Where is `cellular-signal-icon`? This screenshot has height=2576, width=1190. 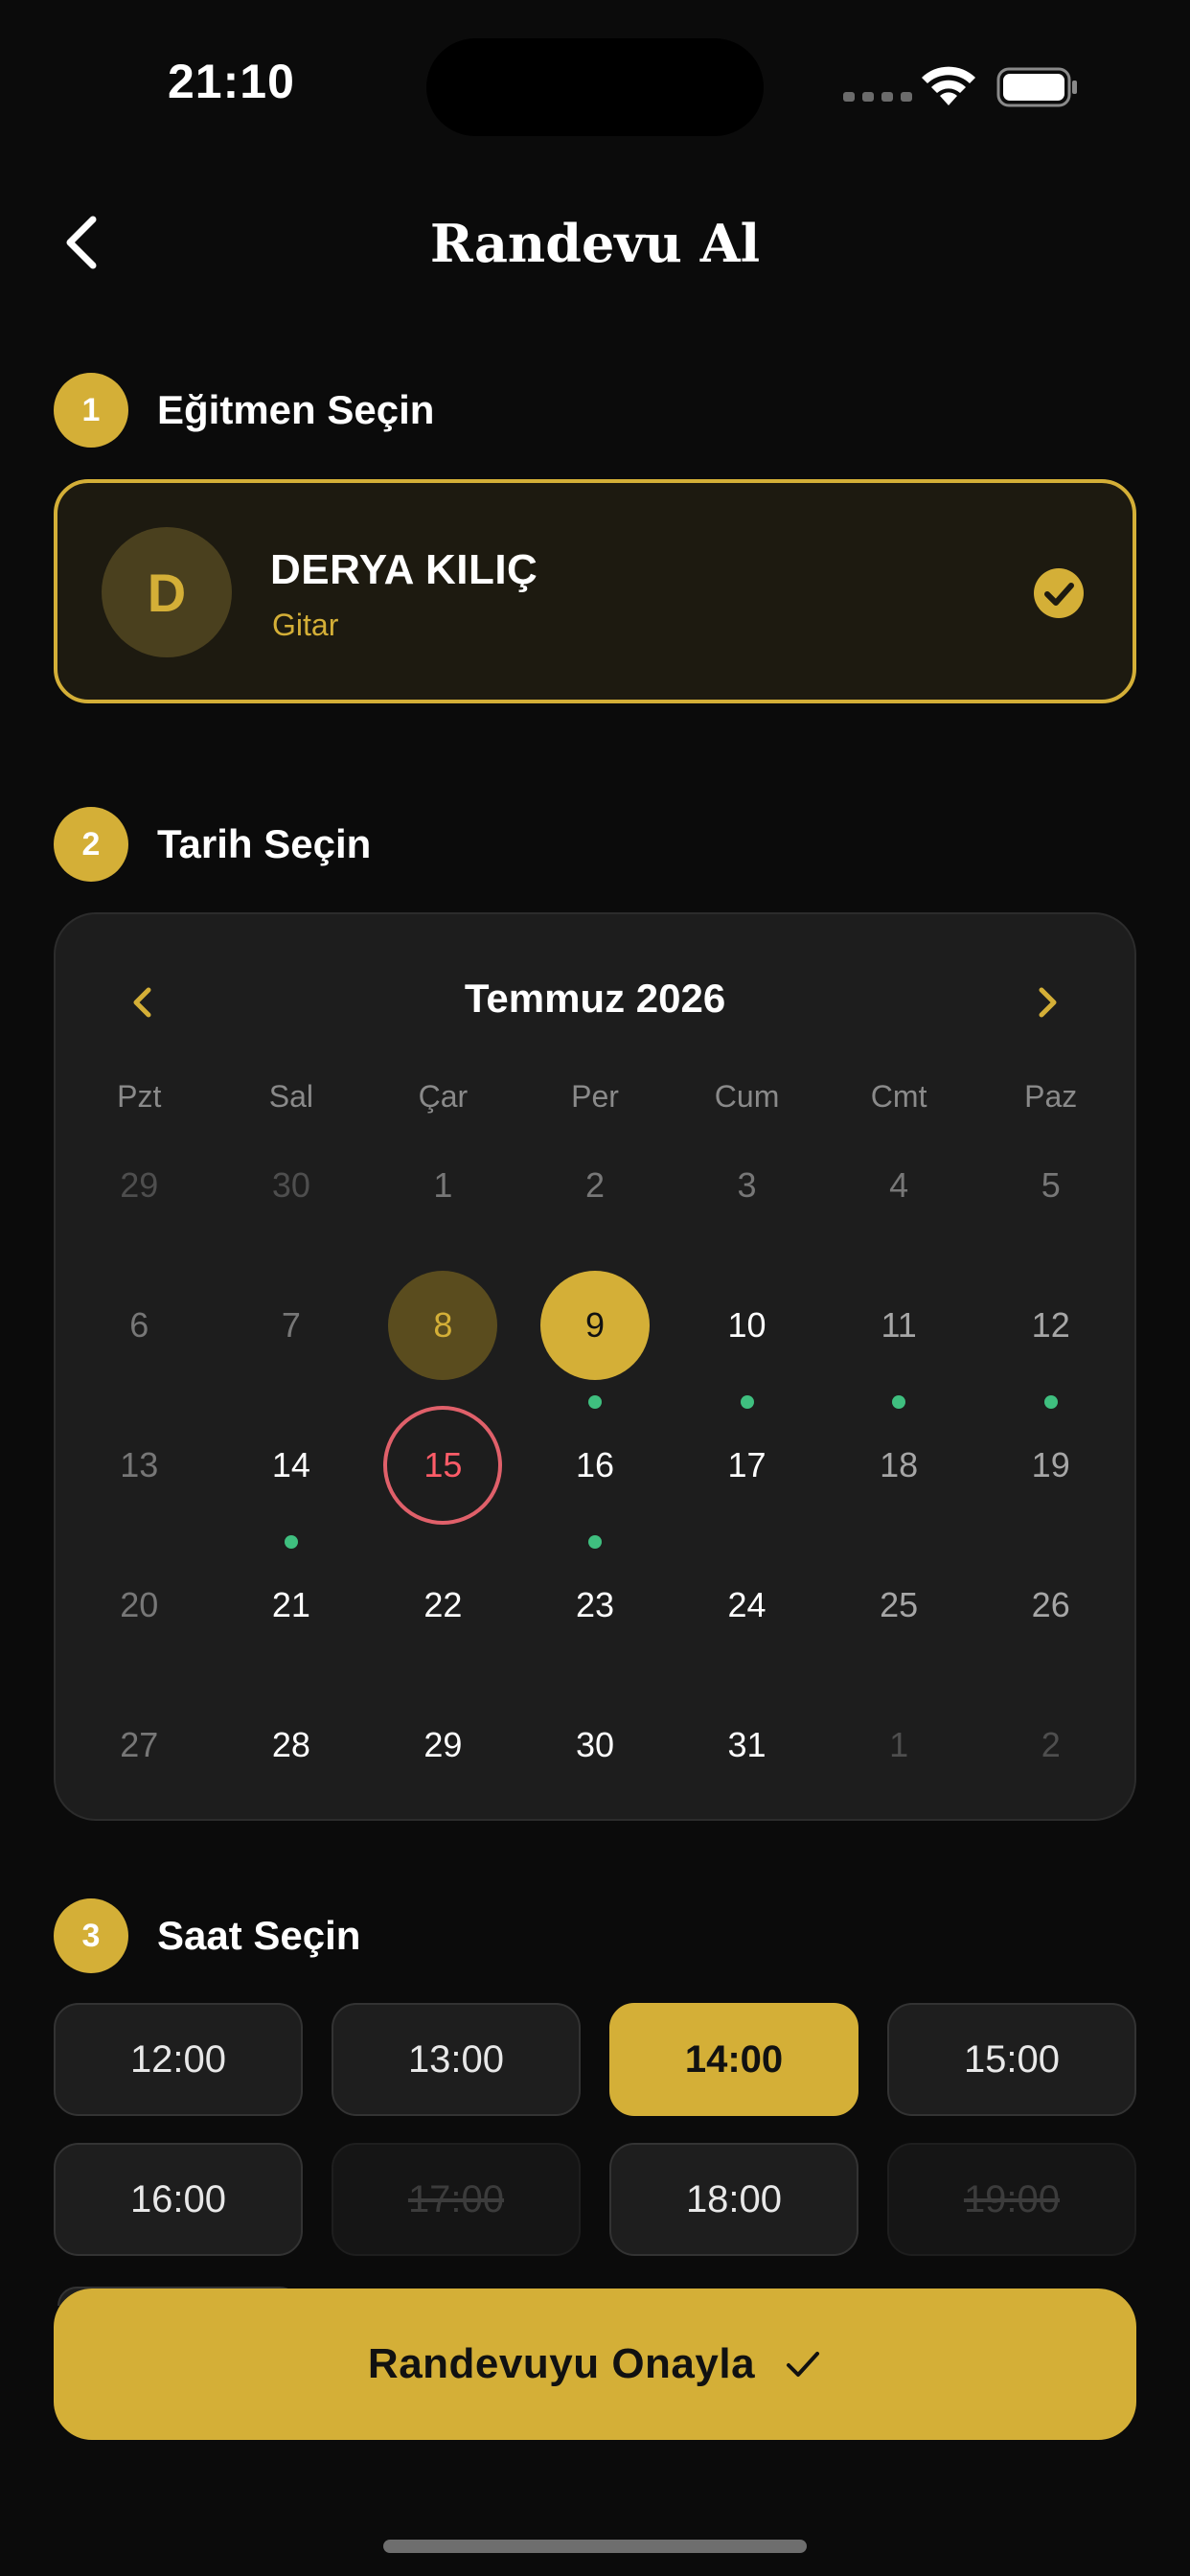
cellular-signal-icon is located at coordinates (878, 97).